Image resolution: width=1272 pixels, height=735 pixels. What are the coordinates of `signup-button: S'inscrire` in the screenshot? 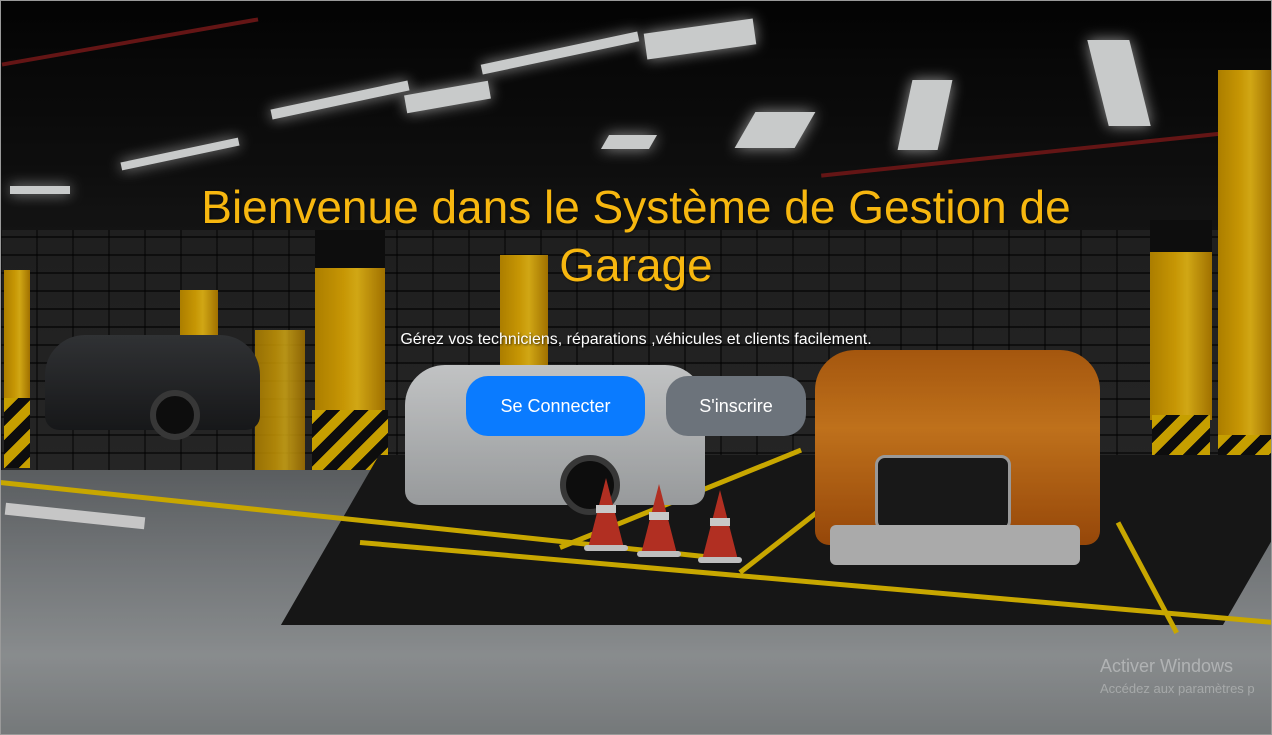 It's located at (736, 406).